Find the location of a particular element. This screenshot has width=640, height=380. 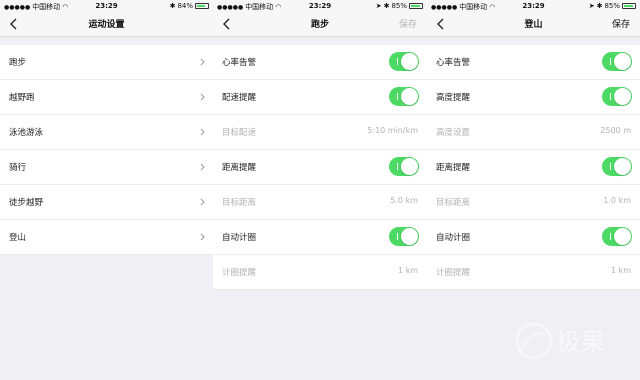

page-title: 运动设置 is located at coordinates (106, 25).